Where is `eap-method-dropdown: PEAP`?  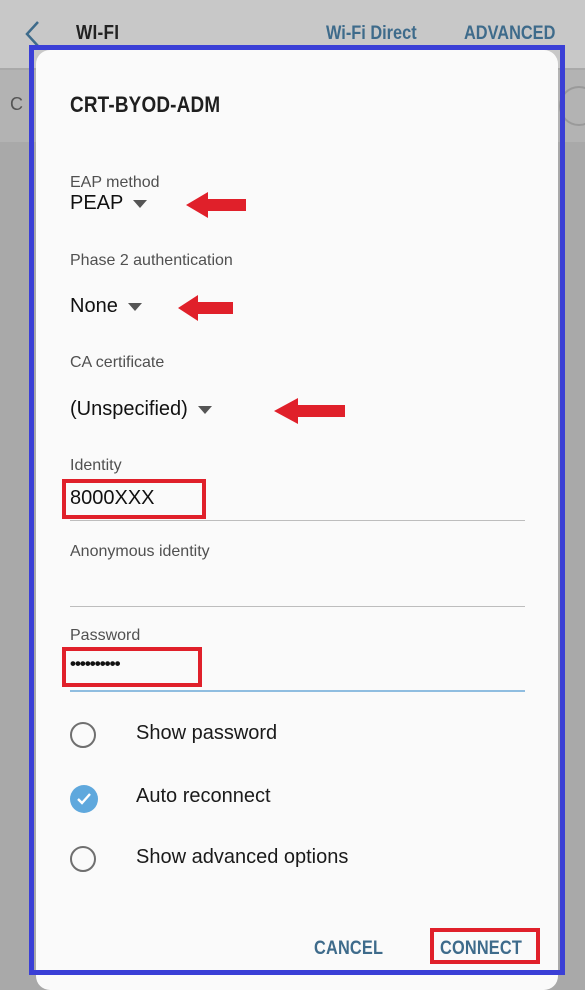 eap-method-dropdown: PEAP is located at coordinates (109, 203).